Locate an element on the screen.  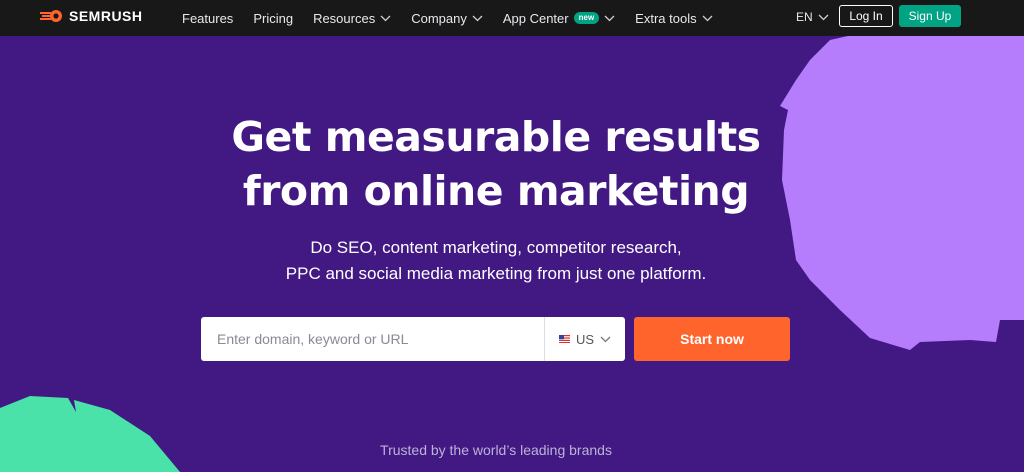
nav-item-label: Company is located at coordinates (439, 18).